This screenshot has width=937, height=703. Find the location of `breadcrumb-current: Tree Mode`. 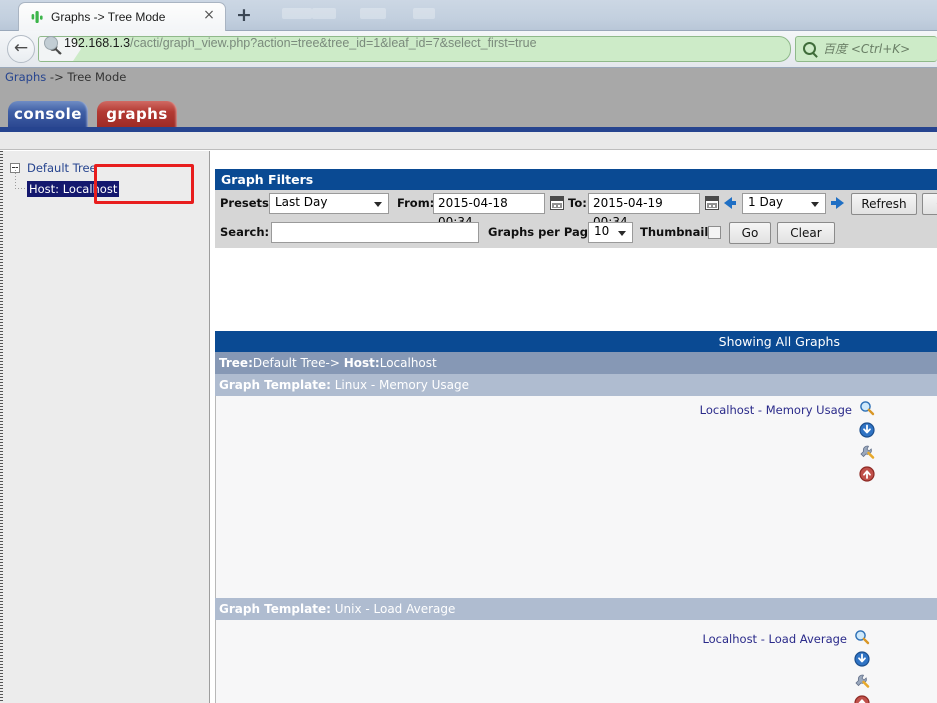

breadcrumb-current: Tree Mode is located at coordinates (97, 77).